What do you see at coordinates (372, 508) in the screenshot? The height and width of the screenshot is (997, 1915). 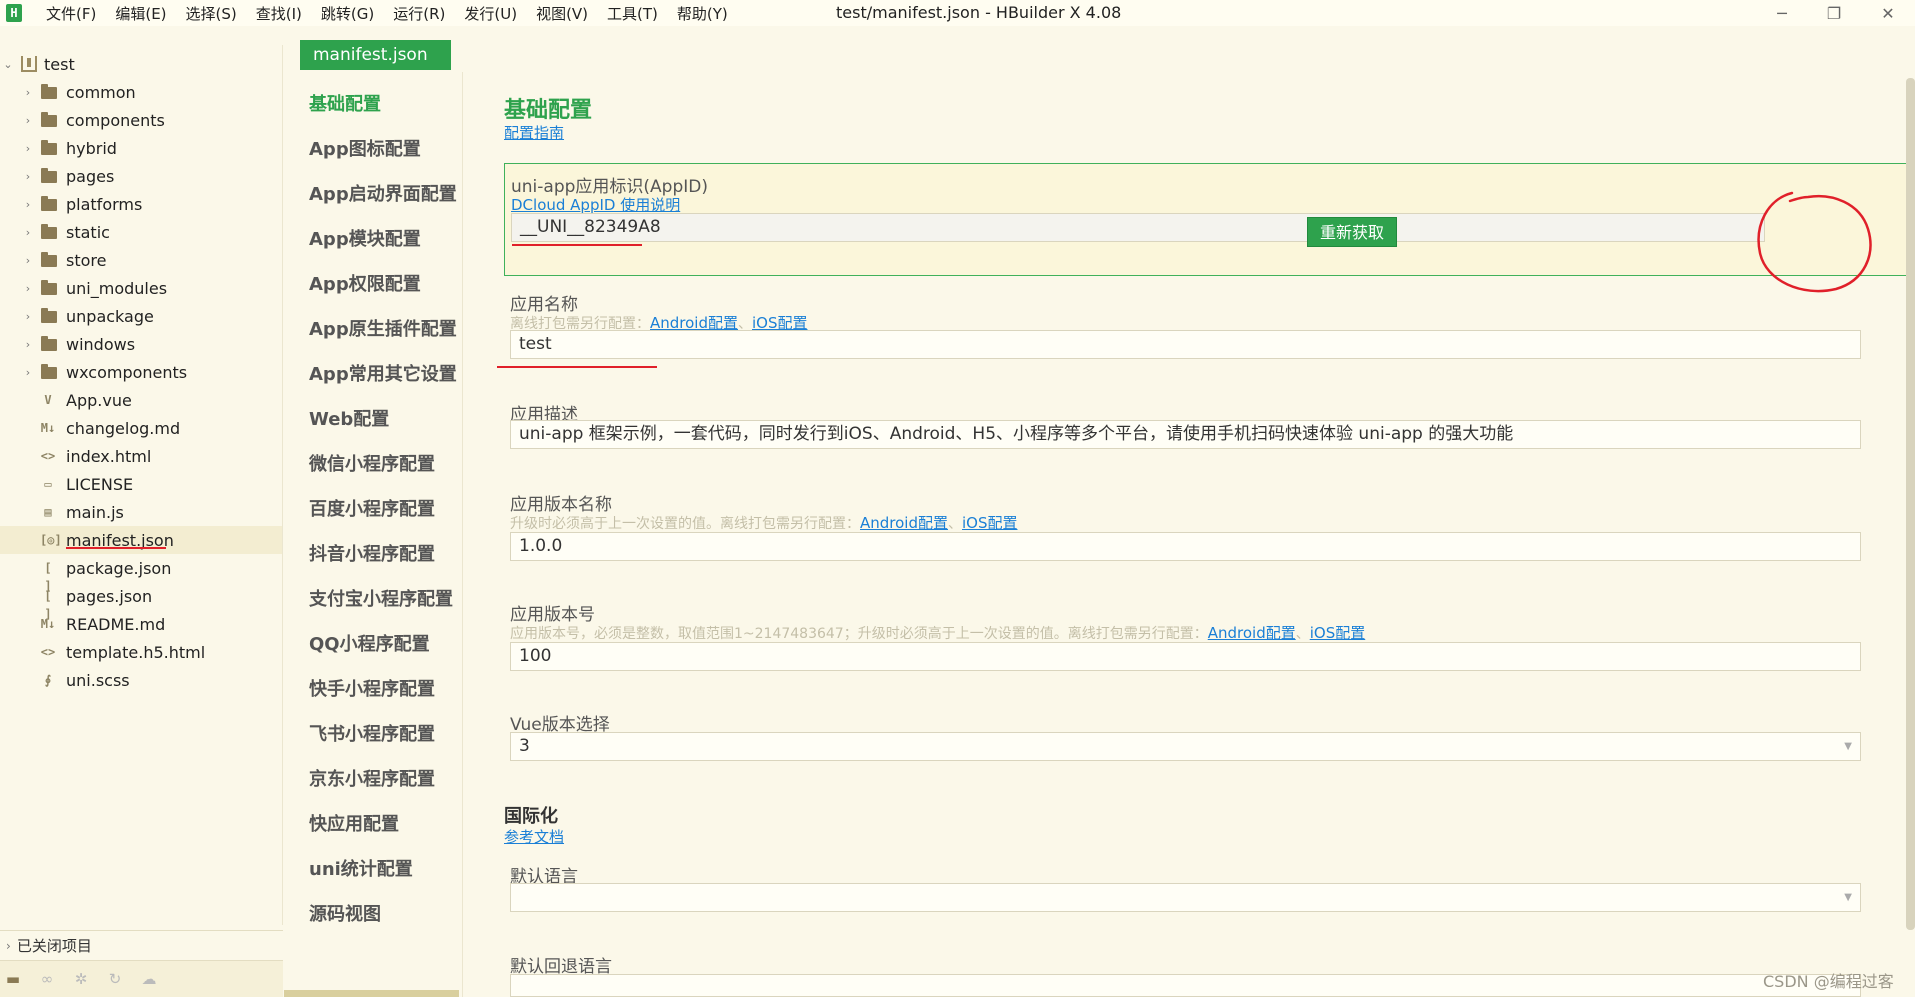 I see `nav-baidu: 百度小程序配置` at bounding box center [372, 508].